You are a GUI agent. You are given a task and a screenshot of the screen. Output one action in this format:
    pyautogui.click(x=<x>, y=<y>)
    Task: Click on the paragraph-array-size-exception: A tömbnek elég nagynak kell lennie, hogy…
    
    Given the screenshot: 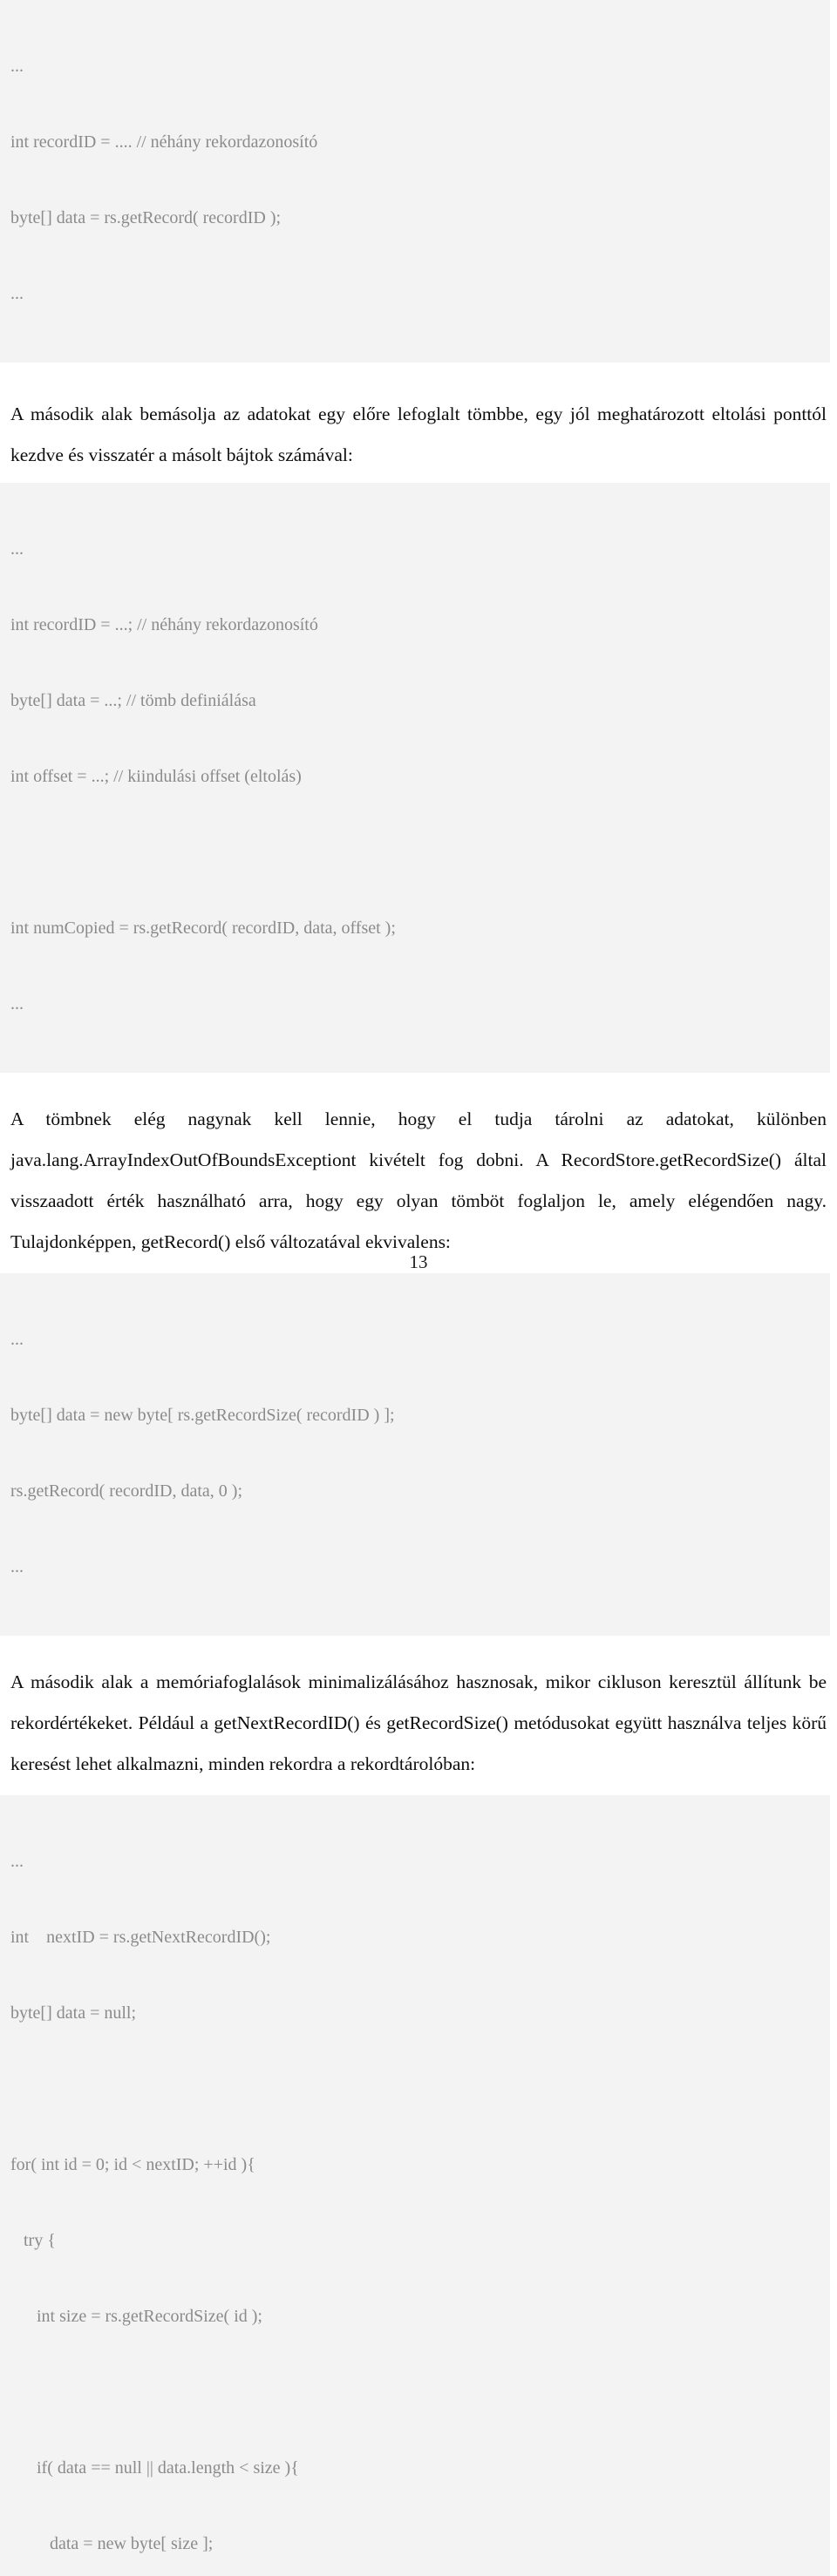 What is the action you would take?
    pyautogui.click(x=418, y=1180)
    